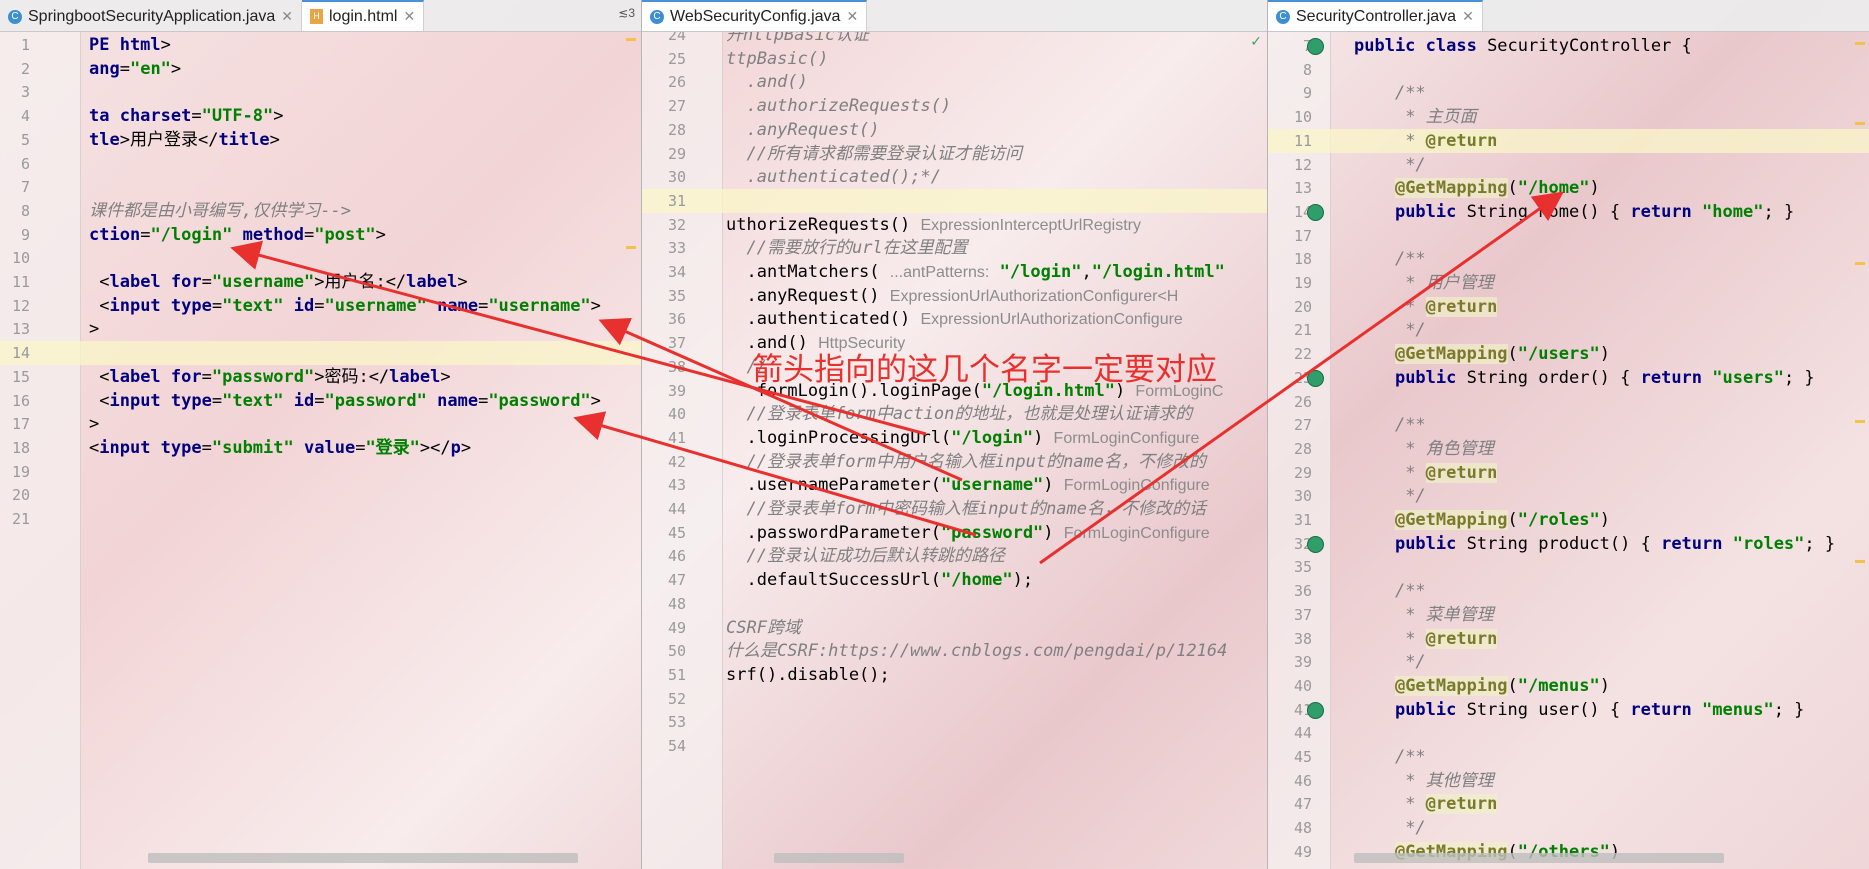 Image resolution: width=1869 pixels, height=869 pixels. What do you see at coordinates (320, 45) in the screenshot?
I see `code-line: 1 PE html>` at bounding box center [320, 45].